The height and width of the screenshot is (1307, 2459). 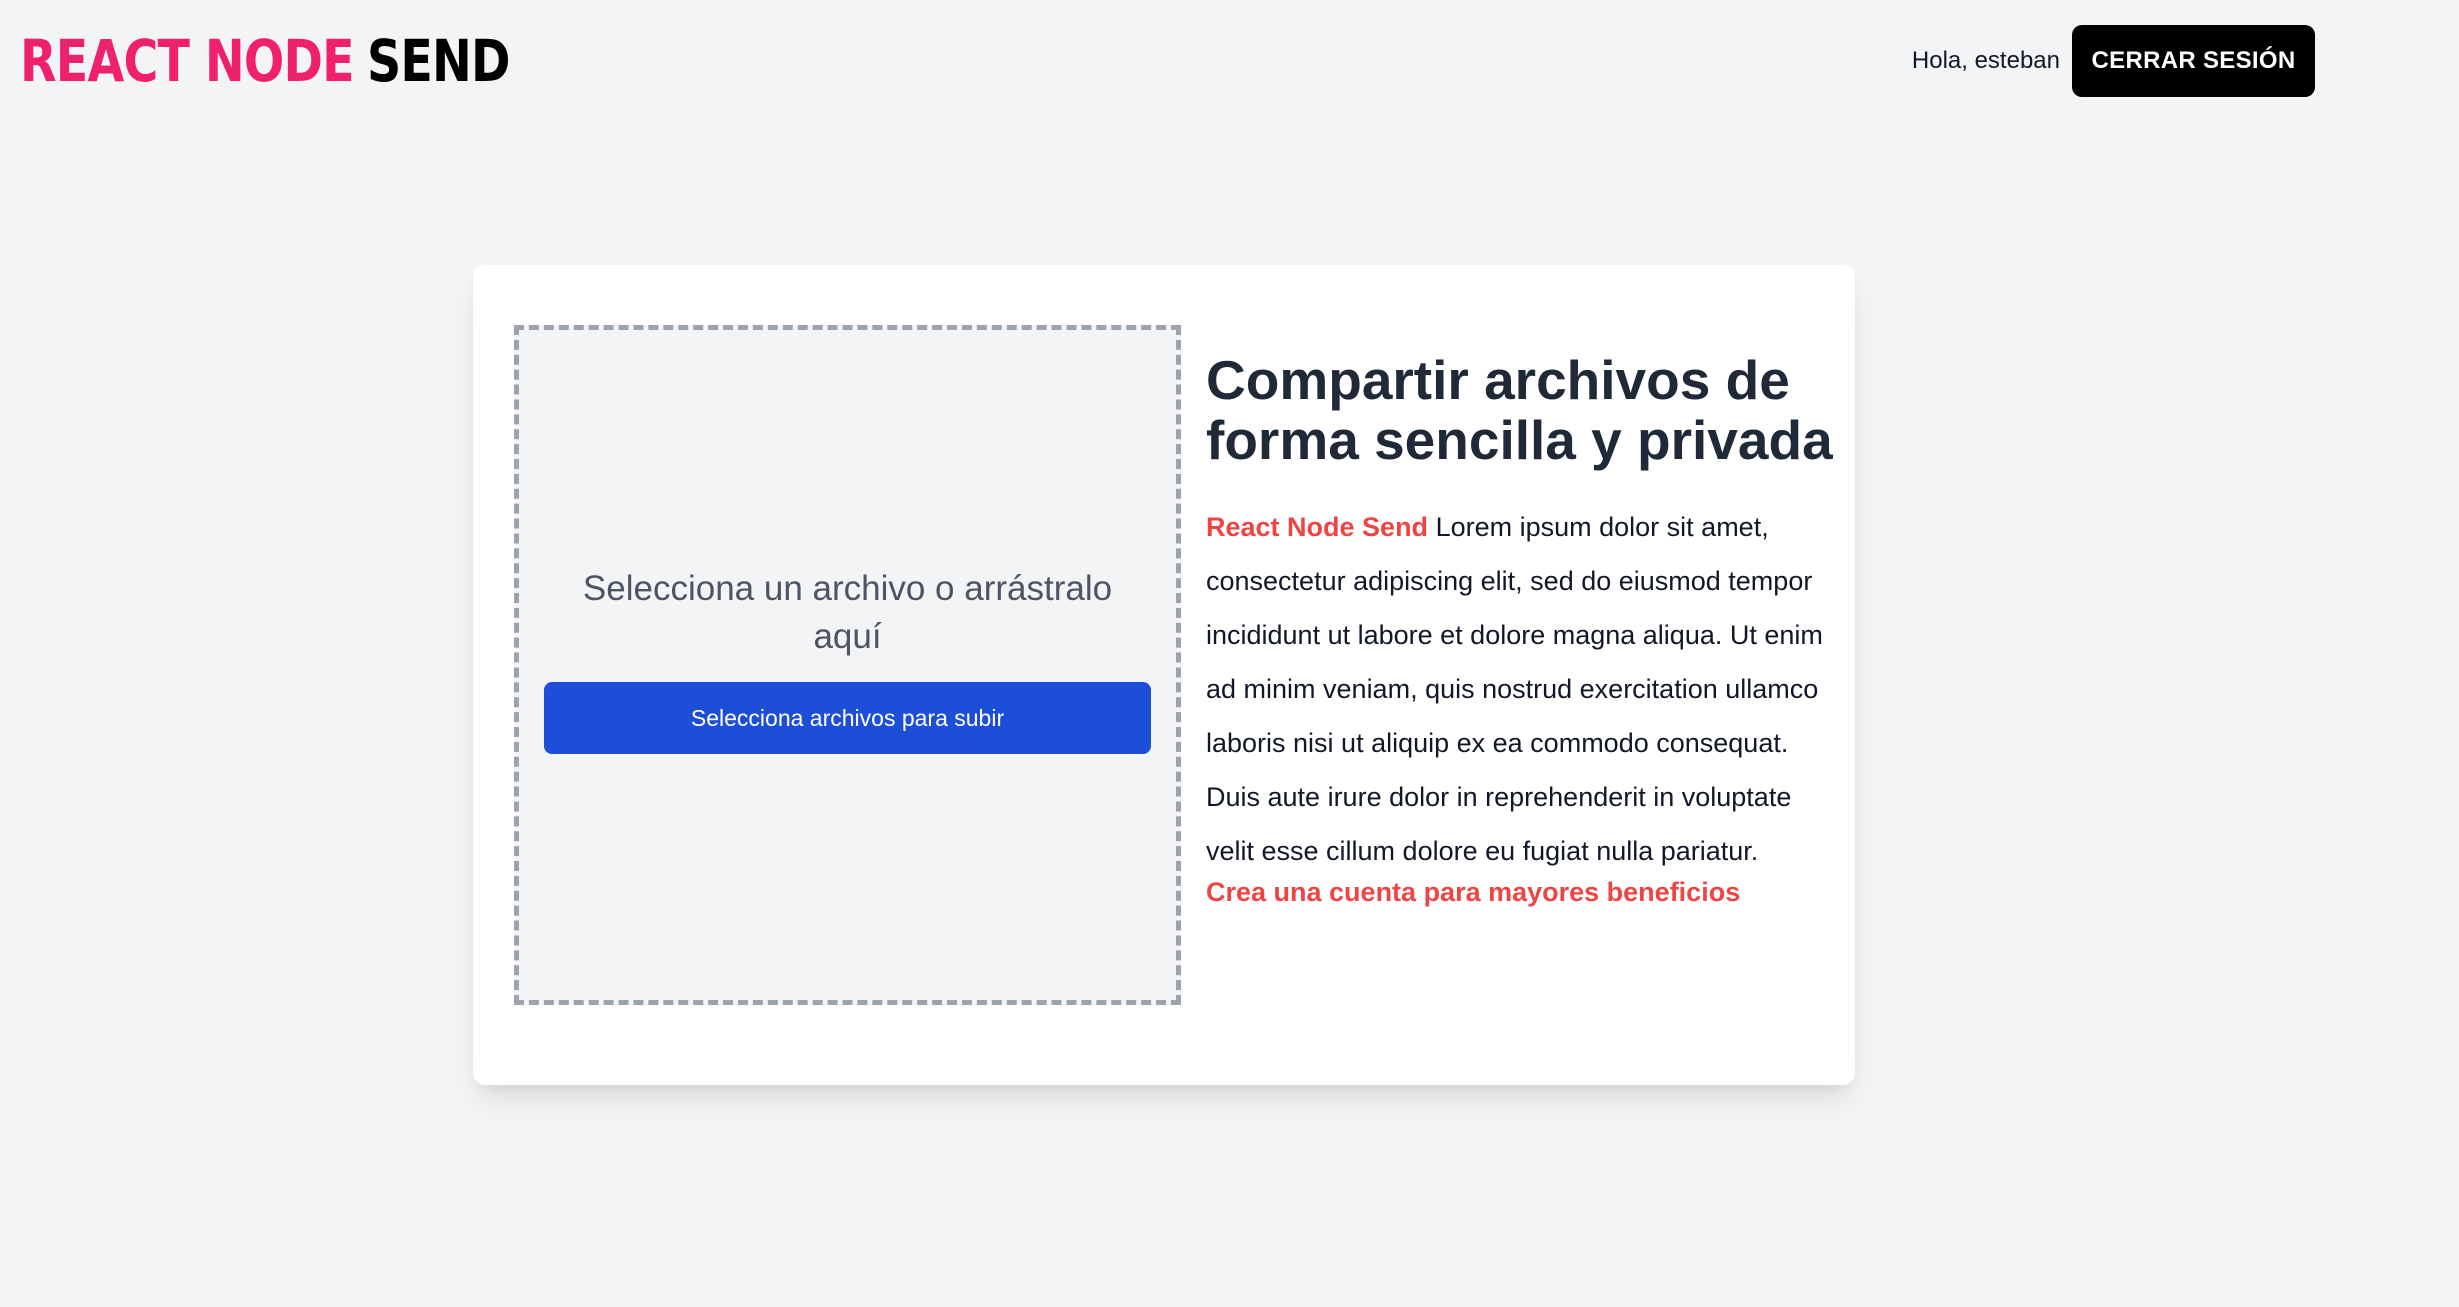 What do you see at coordinates (847, 718) in the screenshot?
I see `select-files-button: Selecciona archivos para subir` at bounding box center [847, 718].